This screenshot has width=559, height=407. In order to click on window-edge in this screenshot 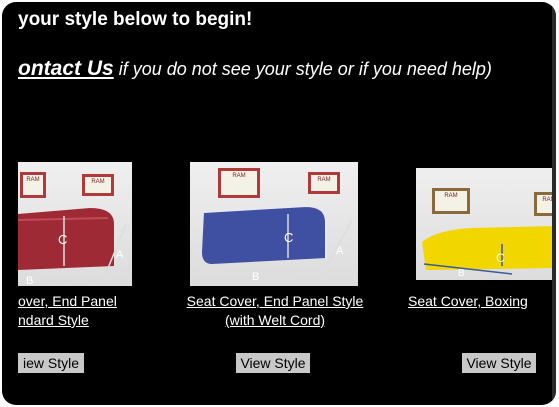, I will do `click(554, 203)`.